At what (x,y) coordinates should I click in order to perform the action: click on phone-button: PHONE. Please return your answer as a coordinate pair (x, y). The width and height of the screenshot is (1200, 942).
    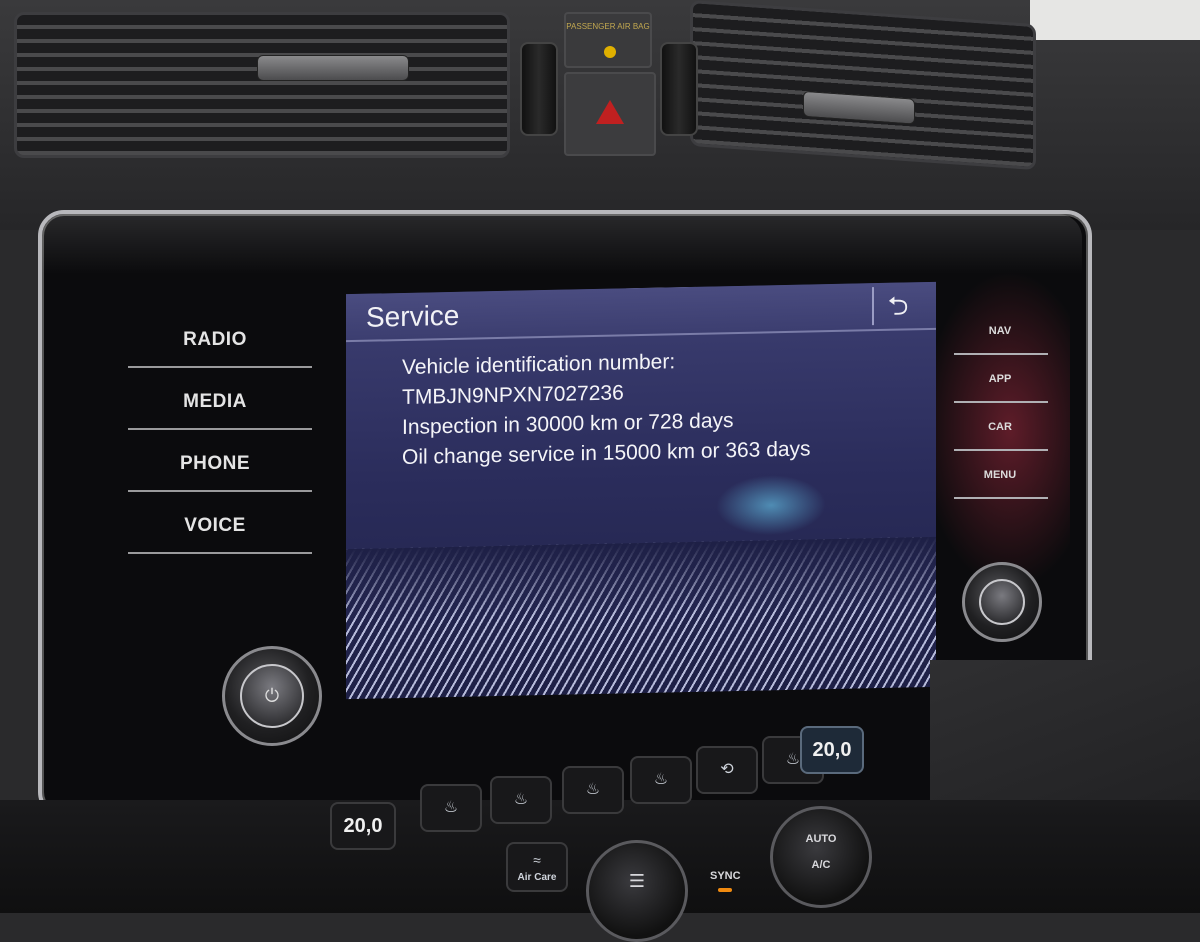
    Looking at the image, I should click on (215, 473).